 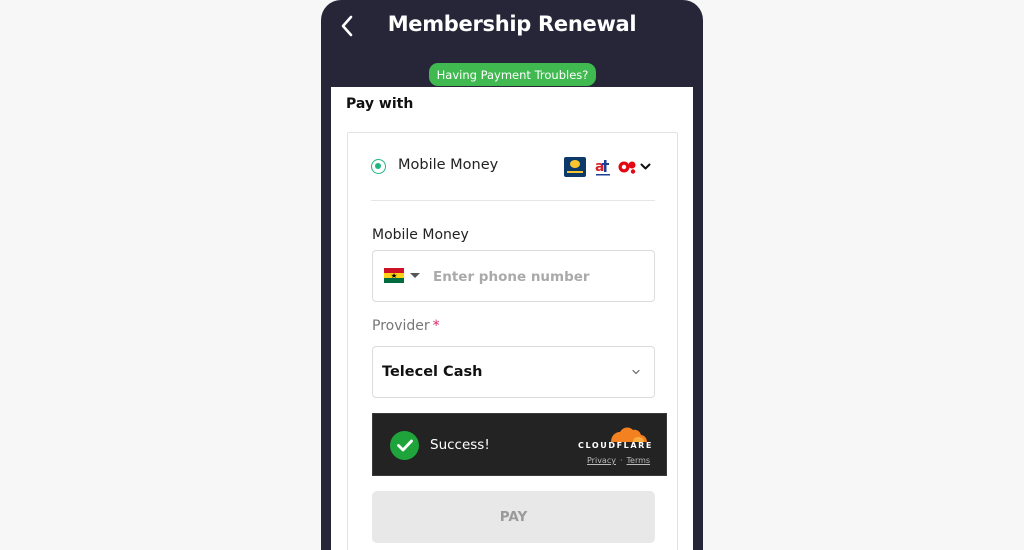 What do you see at coordinates (404, 445) in the screenshot?
I see `success-check-icon` at bounding box center [404, 445].